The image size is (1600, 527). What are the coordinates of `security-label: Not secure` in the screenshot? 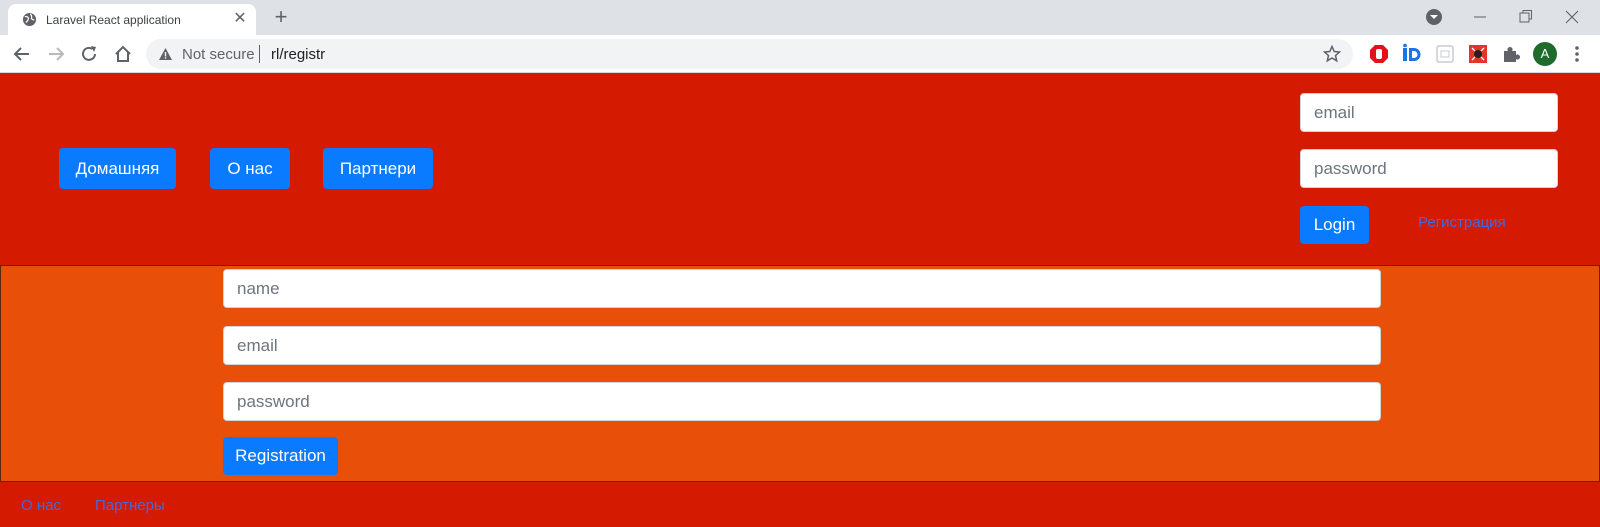 It's located at (218, 54).